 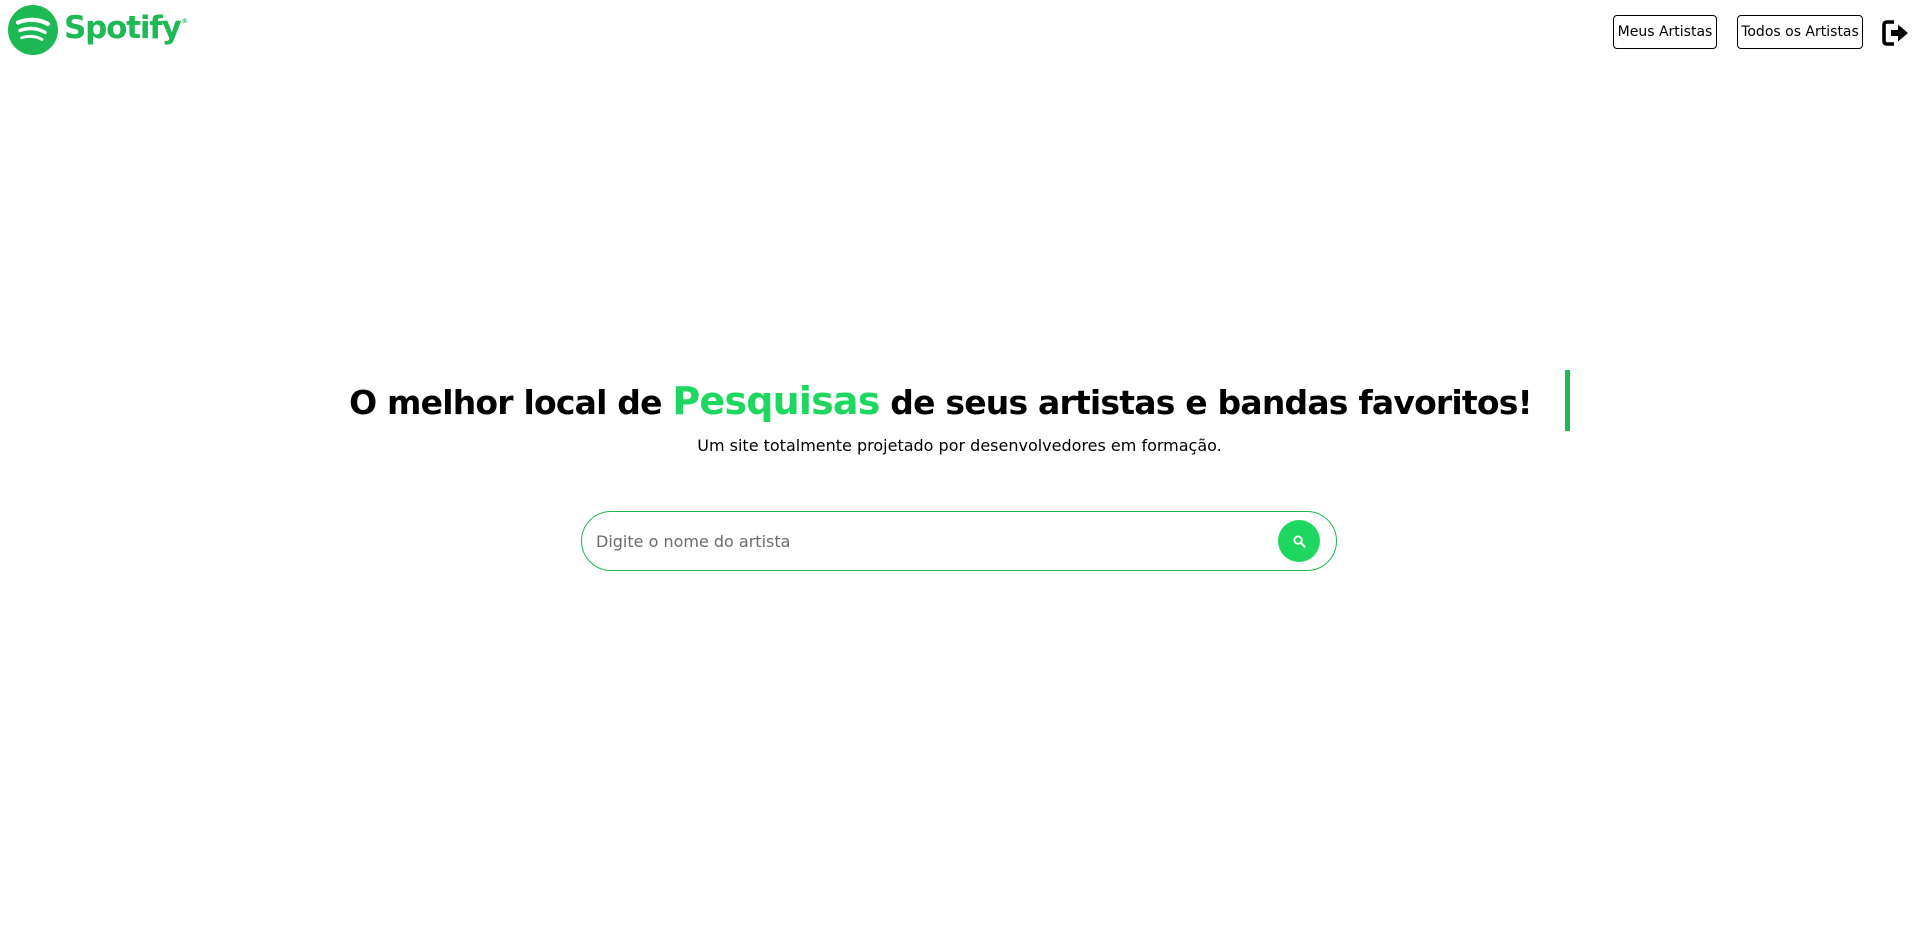 I want to click on typing-cursor, so click(x=1567, y=400).